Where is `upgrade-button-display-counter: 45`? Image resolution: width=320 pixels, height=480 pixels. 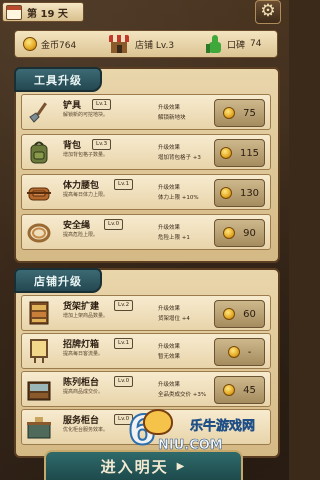 upgrade-button-display-counter: 45 is located at coordinates (239, 390).